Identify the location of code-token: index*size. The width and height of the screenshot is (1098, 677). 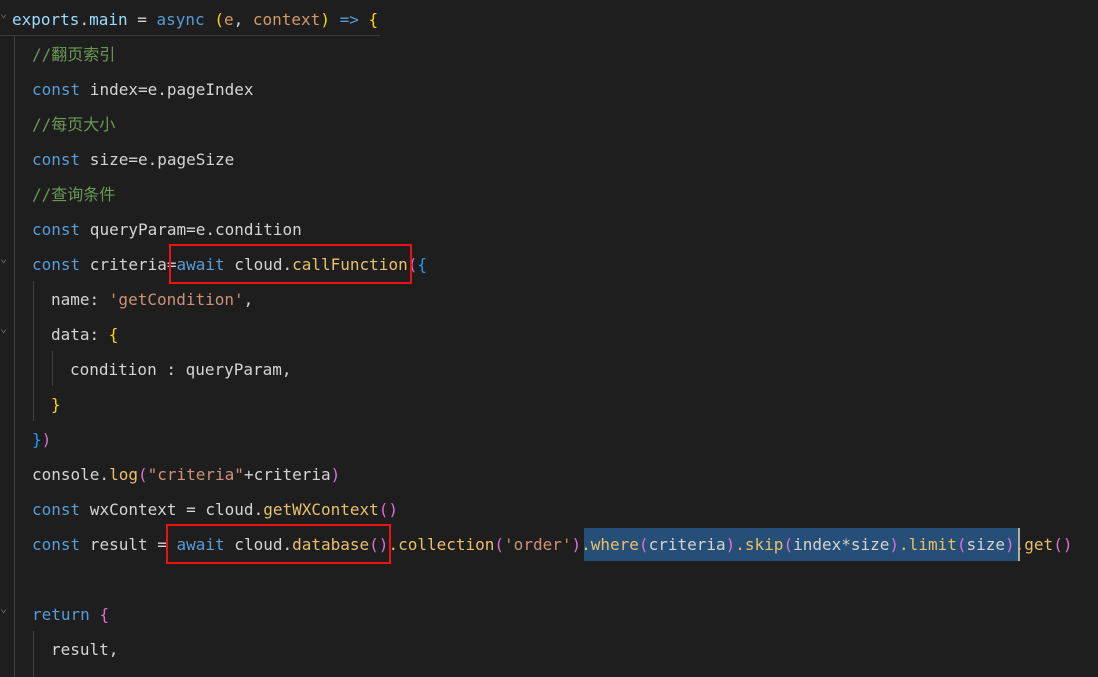
(841, 544).